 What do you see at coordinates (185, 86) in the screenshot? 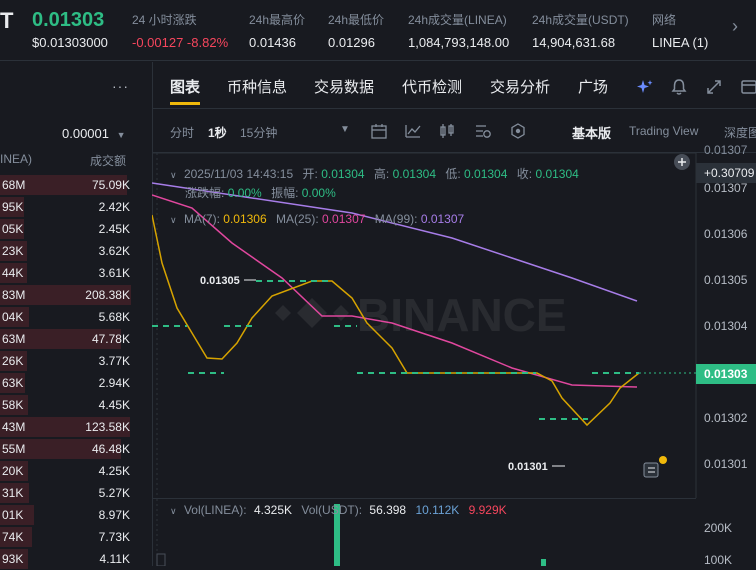
I see `tab-chart: 图表` at bounding box center [185, 86].